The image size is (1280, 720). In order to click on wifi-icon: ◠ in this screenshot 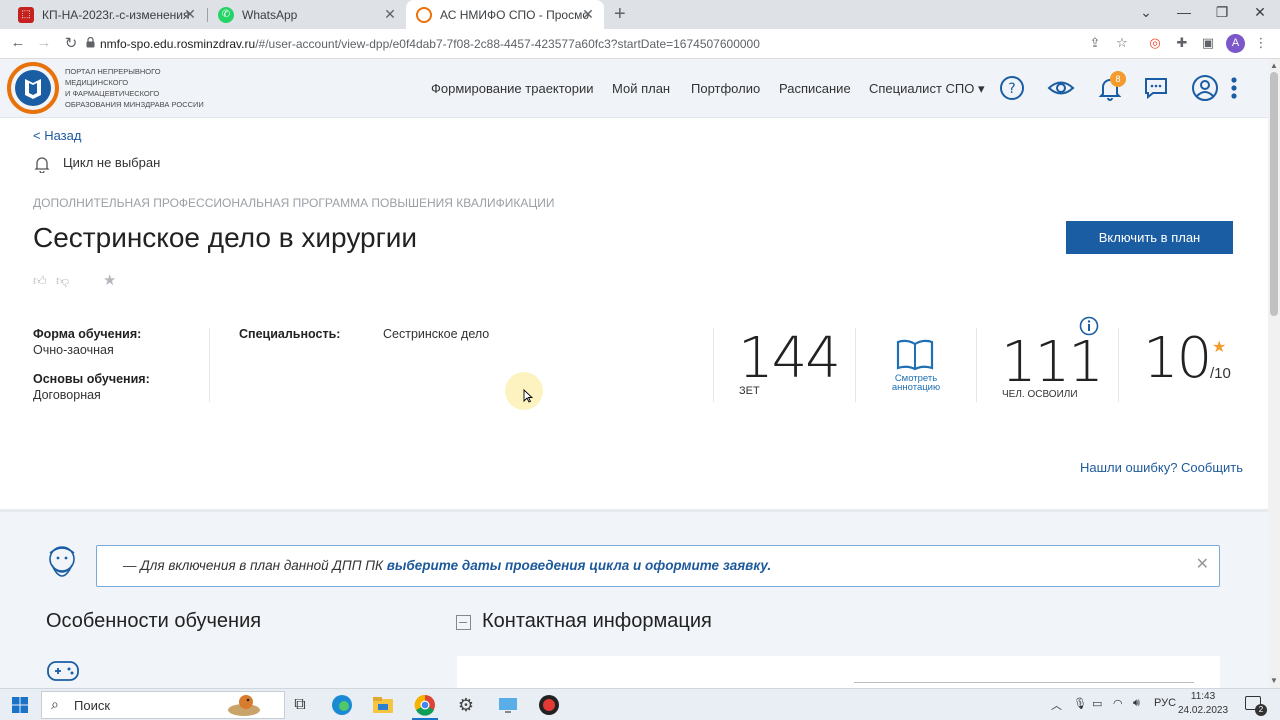, I will do `click(1118, 703)`.